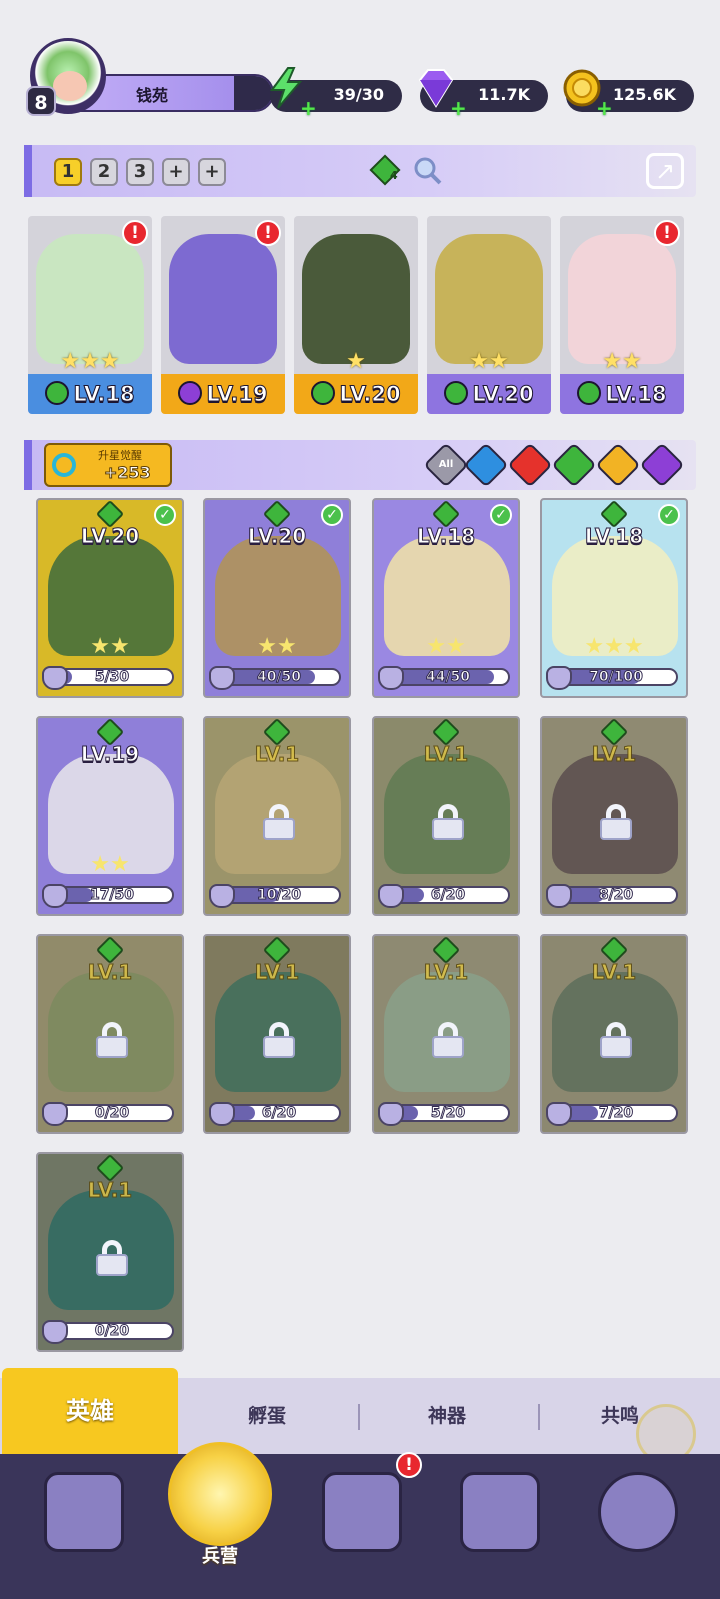 Image resolution: width=720 pixels, height=1599 pixels. I want to click on team-hero-card: ★★ LV.20, so click(489, 315).